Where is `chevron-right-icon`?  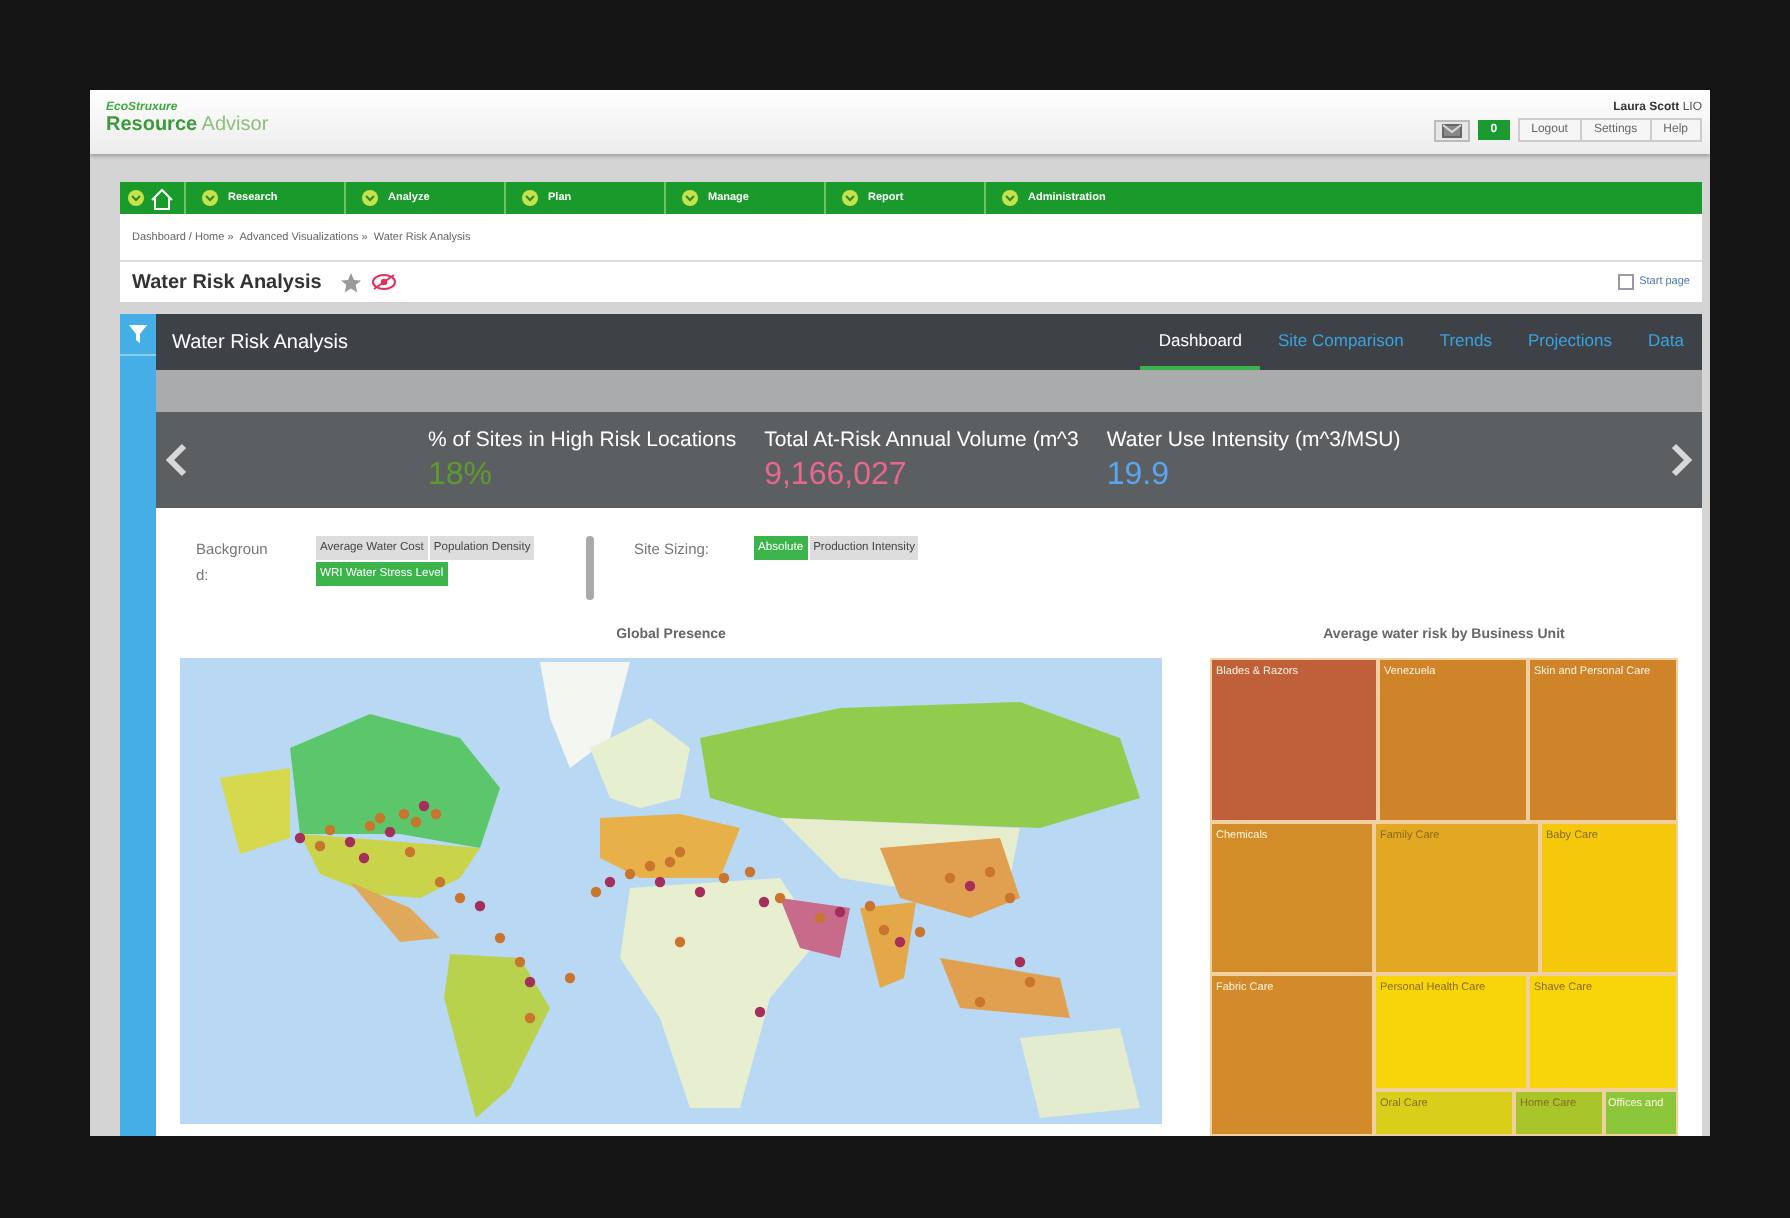 chevron-right-icon is located at coordinates (1682, 460).